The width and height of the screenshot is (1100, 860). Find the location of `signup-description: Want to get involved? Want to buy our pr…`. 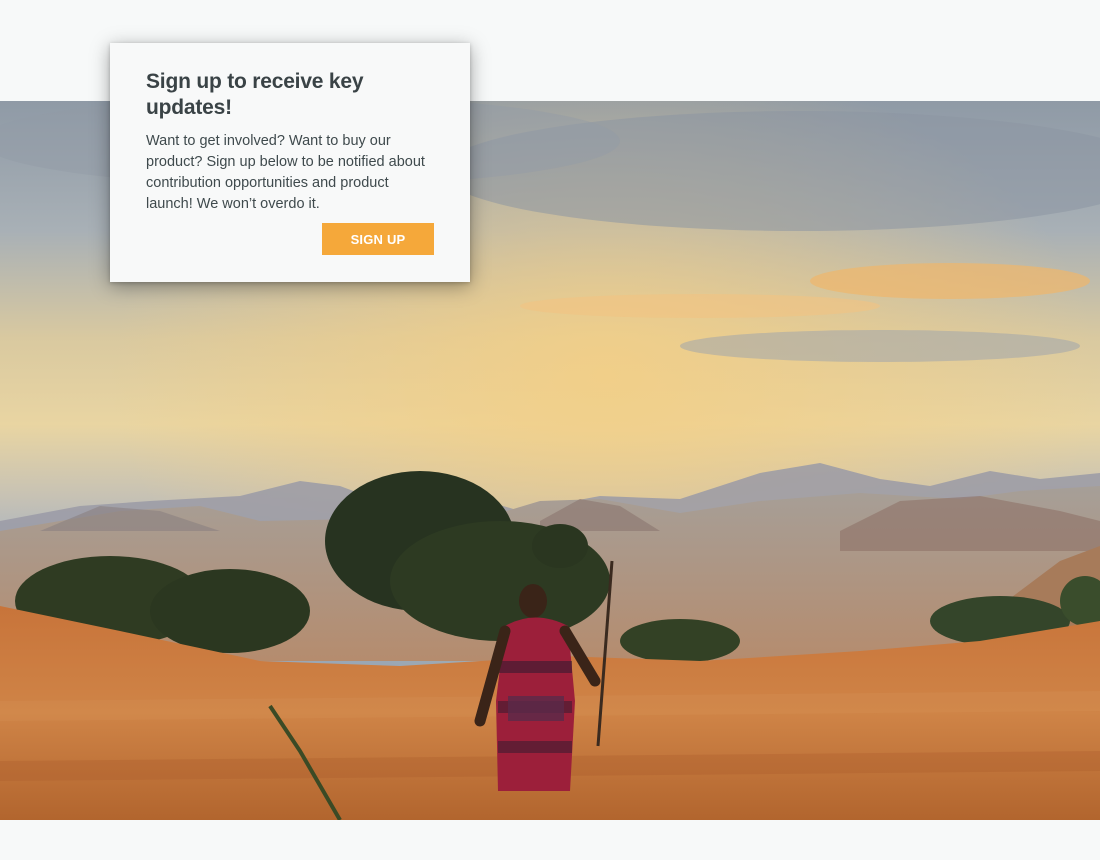

signup-description: Want to get involved? Want to buy our pr… is located at coordinates (285, 172).